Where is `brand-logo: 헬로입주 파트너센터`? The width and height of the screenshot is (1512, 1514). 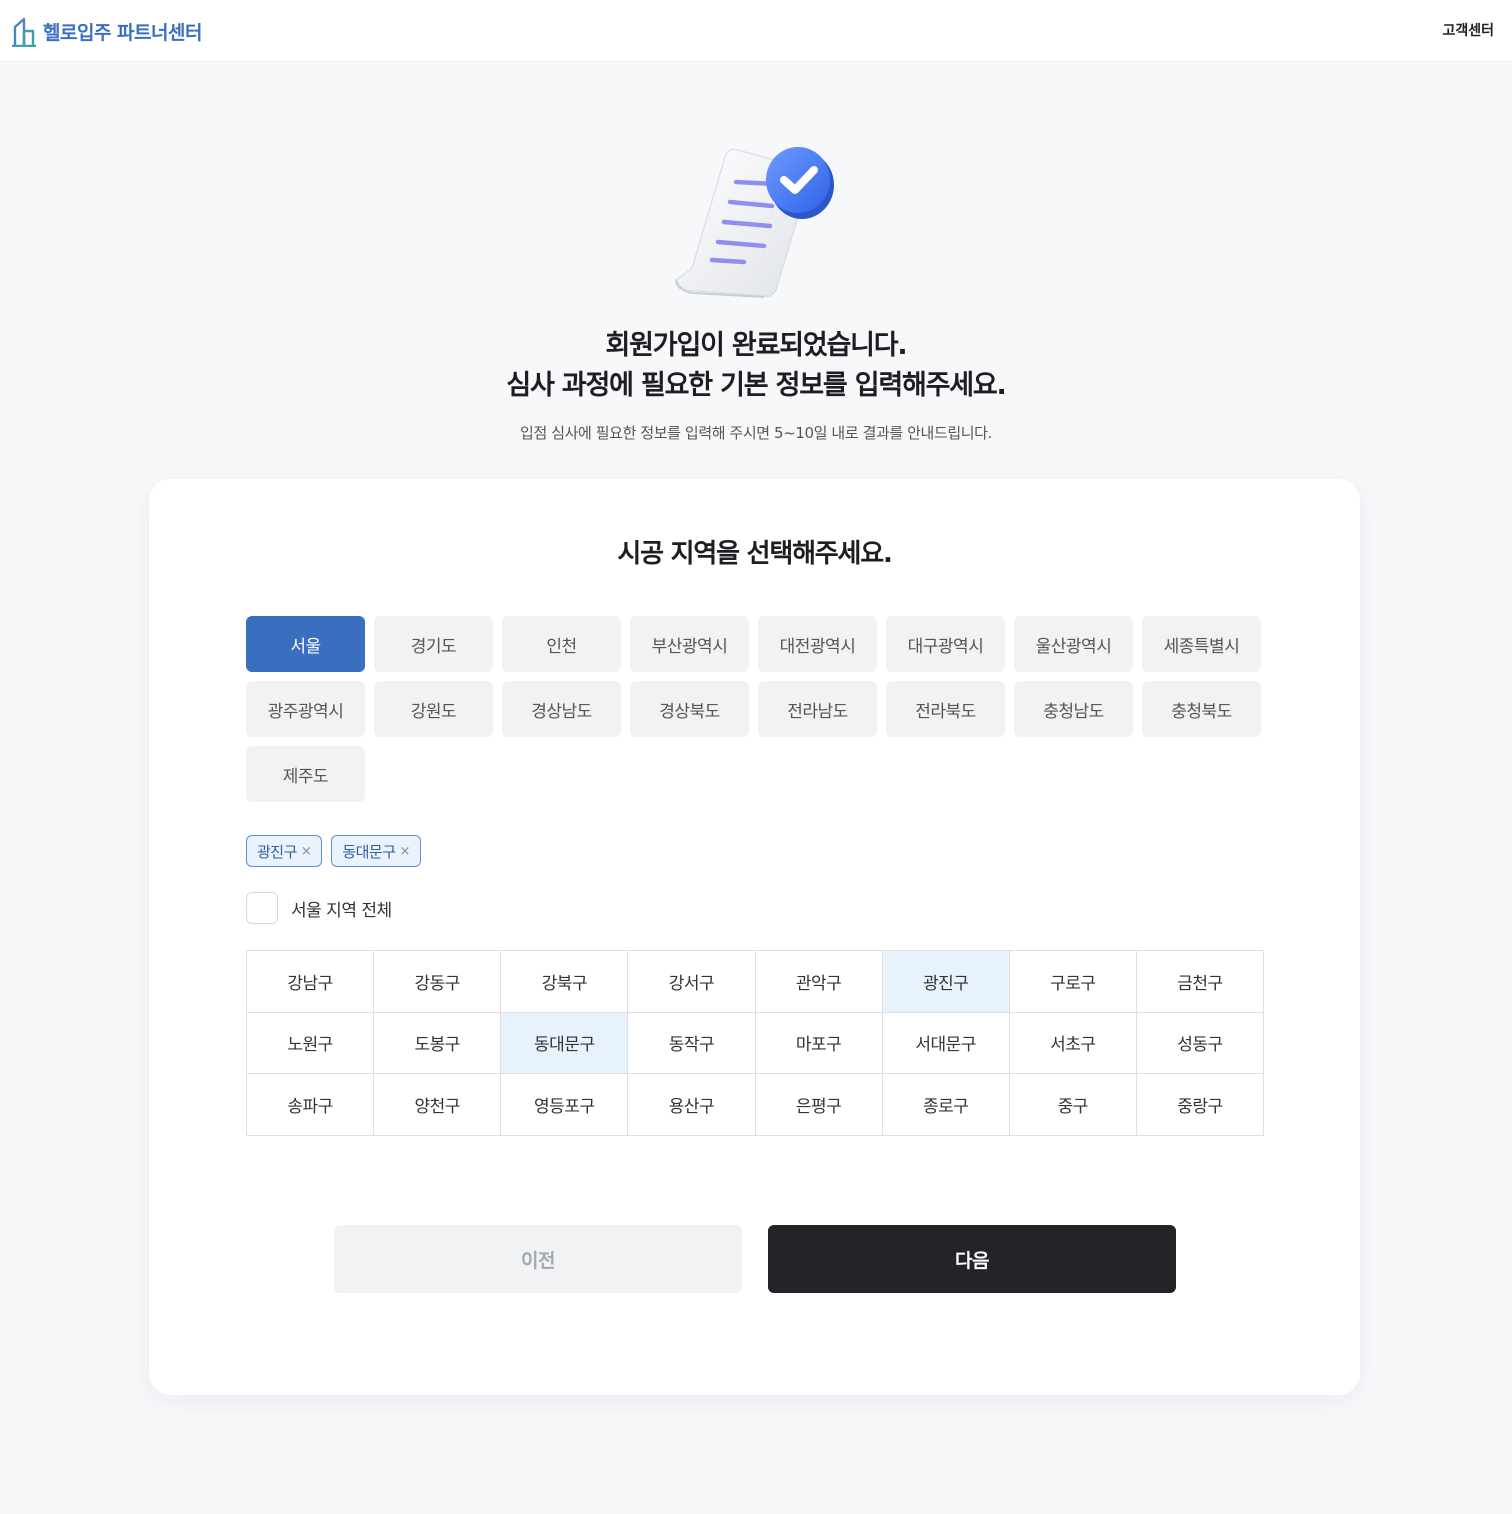 brand-logo: 헬로입주 파트너센터 is located at coordinates (106, 31).